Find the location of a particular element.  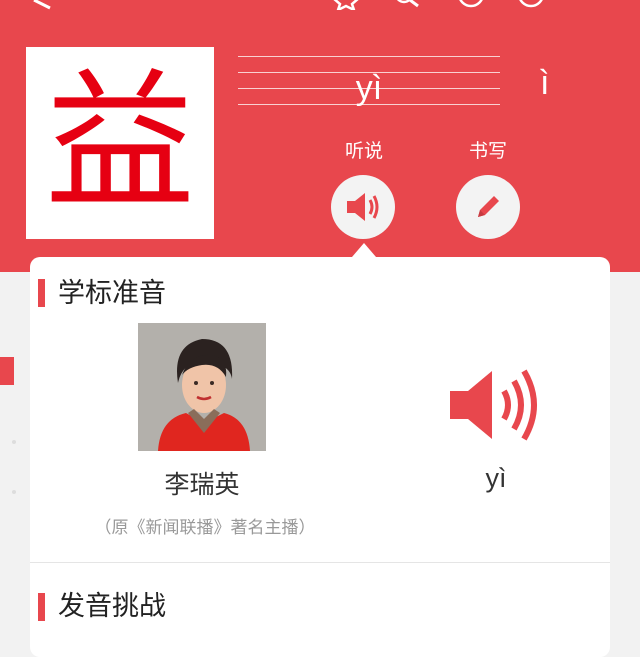

side-indicator is located at coordinates (7, 371).